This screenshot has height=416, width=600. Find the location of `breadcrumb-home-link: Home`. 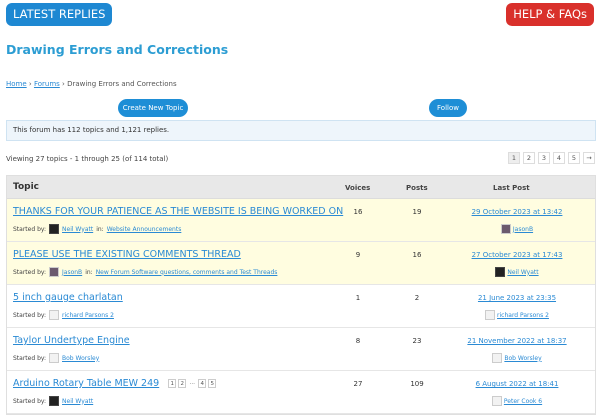

breadcrumb-home-link: Home is located at coordinates (16, 84).